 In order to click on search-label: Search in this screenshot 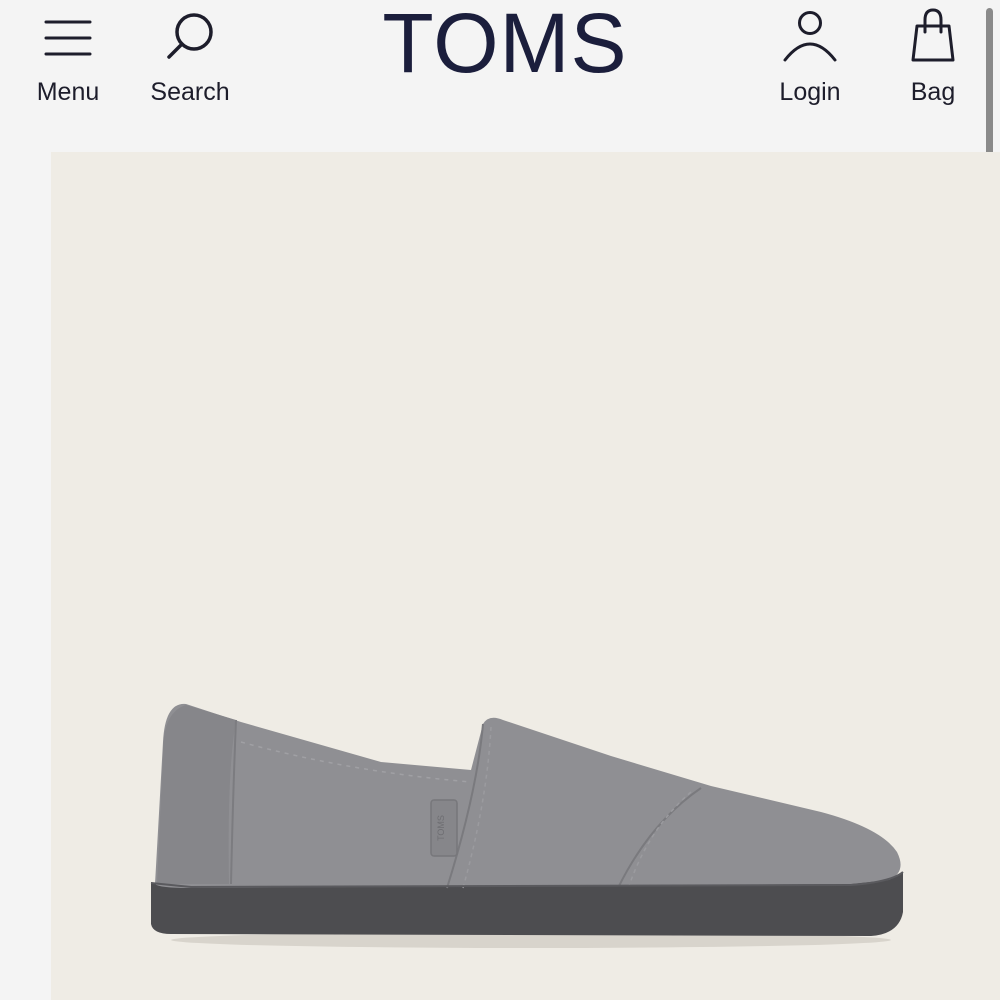, I will do `click(190, 92)`.